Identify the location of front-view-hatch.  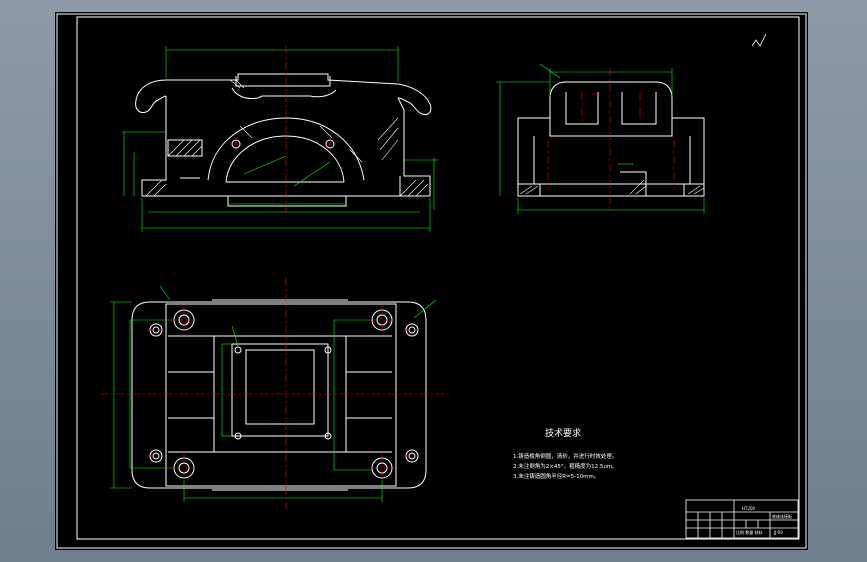
(287, 138).